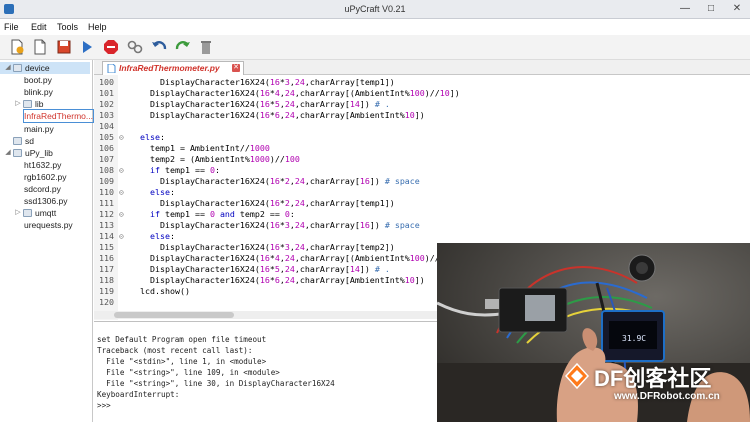 The width and height of the screenshot is (750, 423). I want to click on watermark-url: www.DFRobot.com.cn, so click(667, 396).